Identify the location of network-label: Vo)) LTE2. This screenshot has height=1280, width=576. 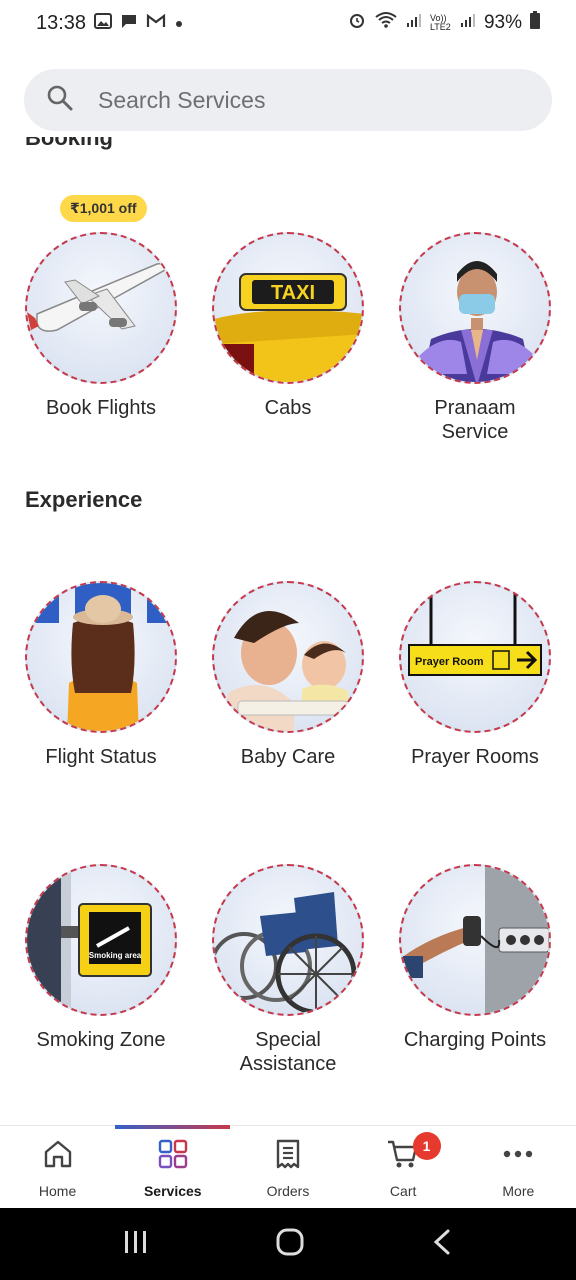
(440, 22).